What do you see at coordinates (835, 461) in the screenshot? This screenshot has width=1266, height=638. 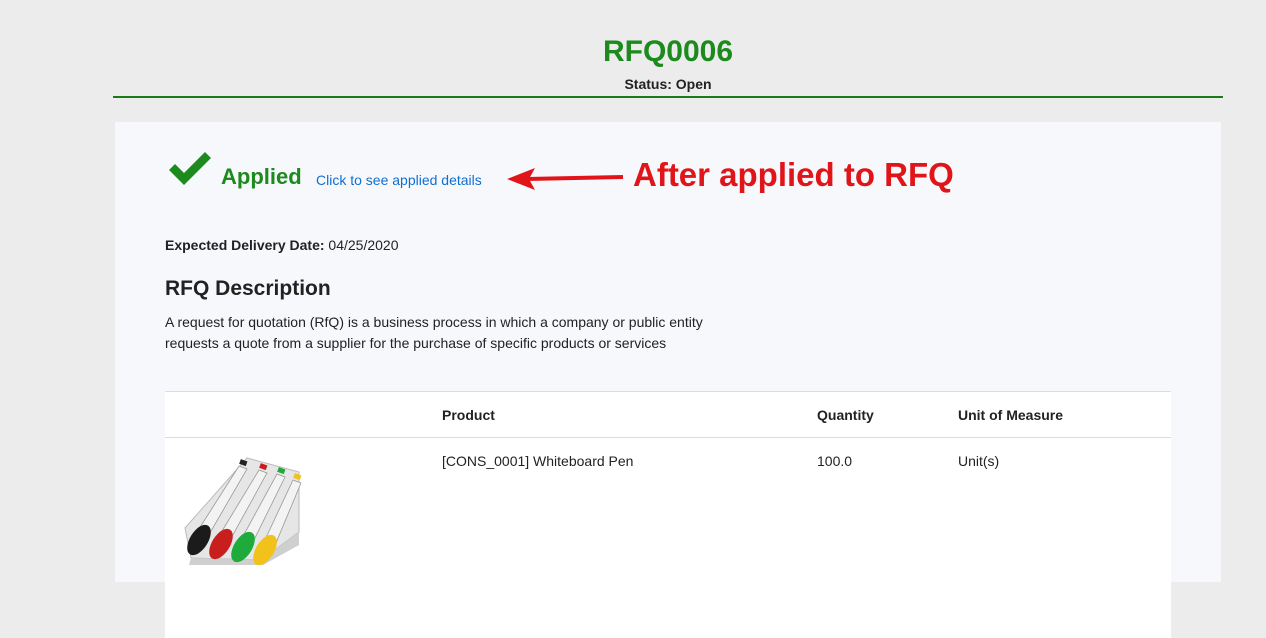 I see `cell-quantity: 100.0` at bounding box center [835, 461].